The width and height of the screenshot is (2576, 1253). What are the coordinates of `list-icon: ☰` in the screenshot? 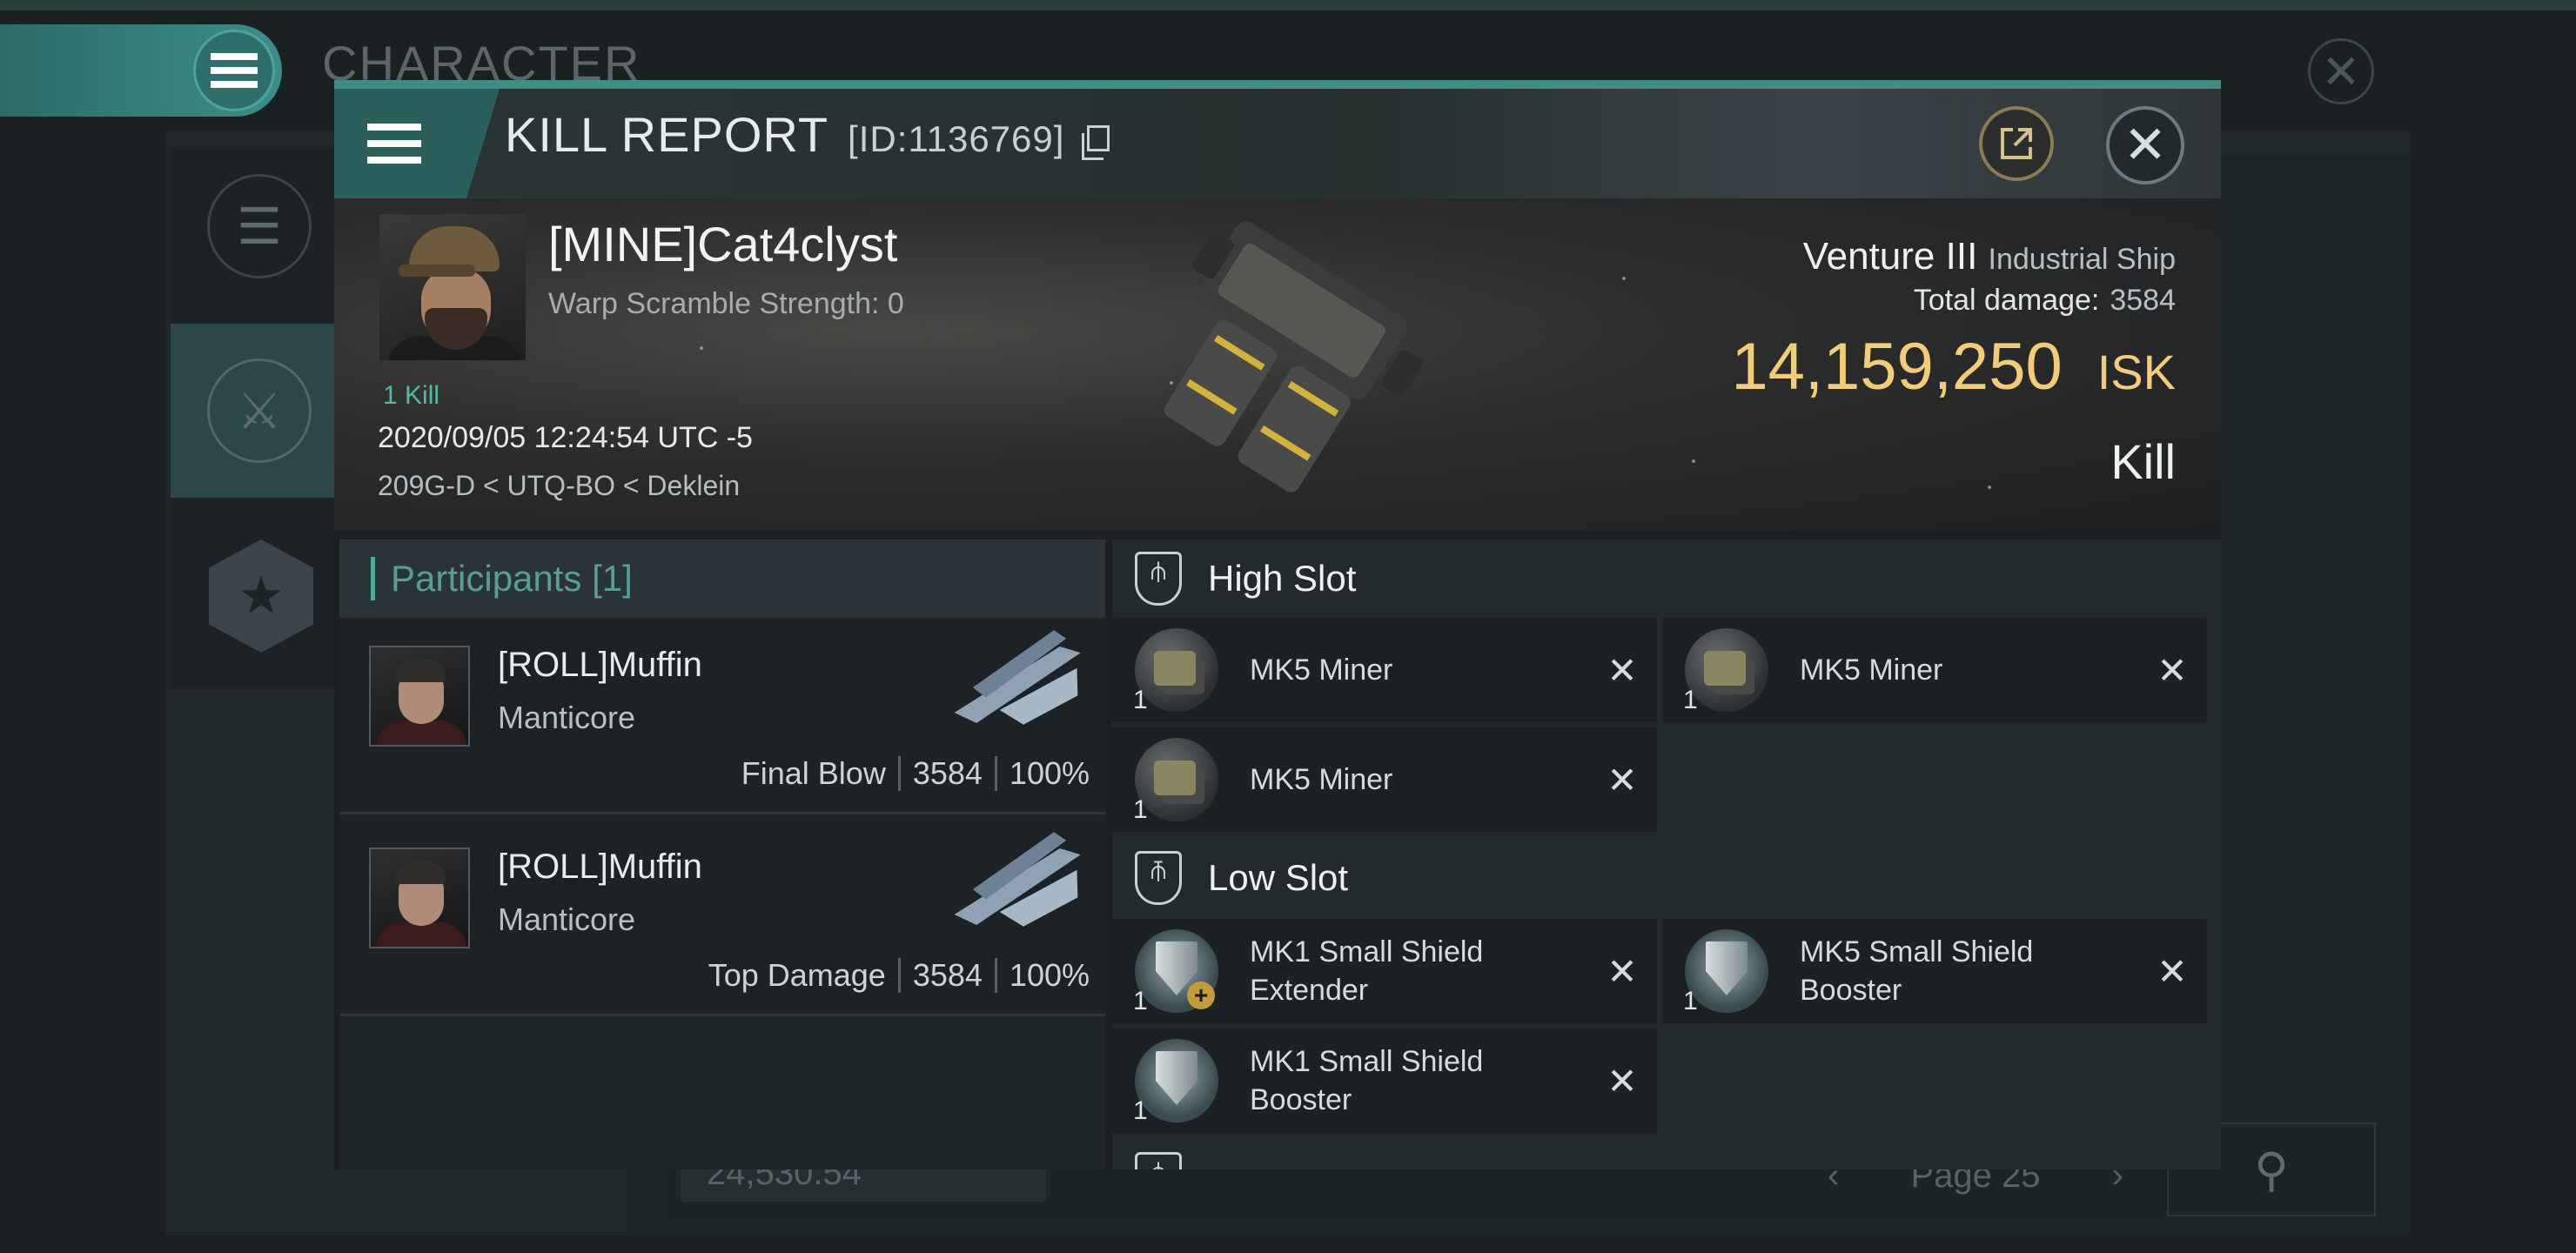 It's located at (260, 226).